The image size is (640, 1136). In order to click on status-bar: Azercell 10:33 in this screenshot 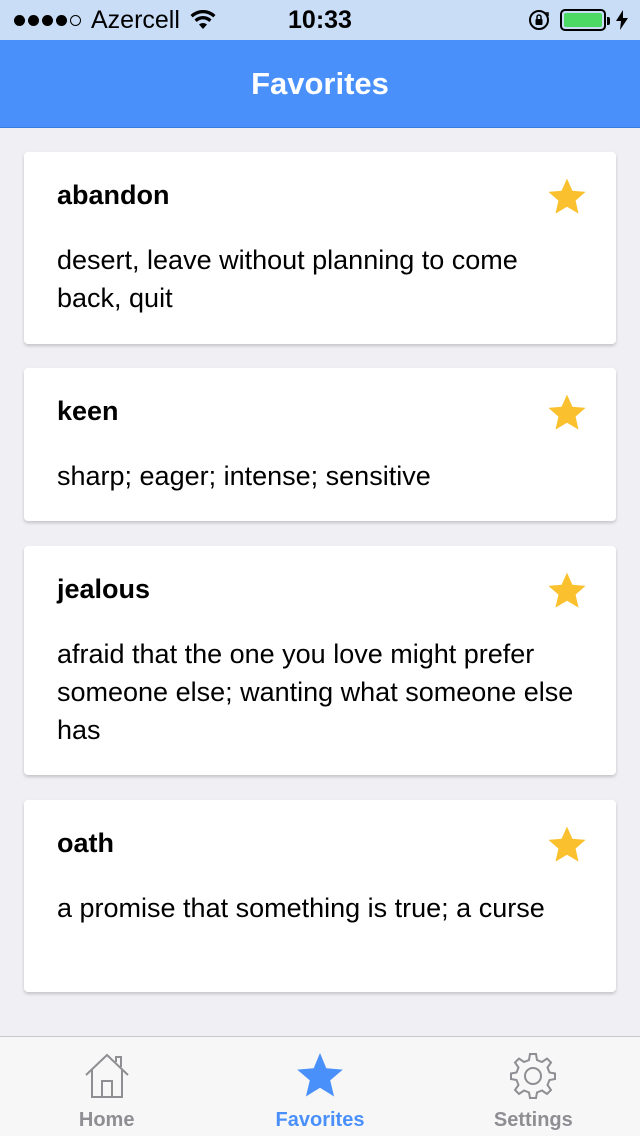, I will do `click(320, 20)`.